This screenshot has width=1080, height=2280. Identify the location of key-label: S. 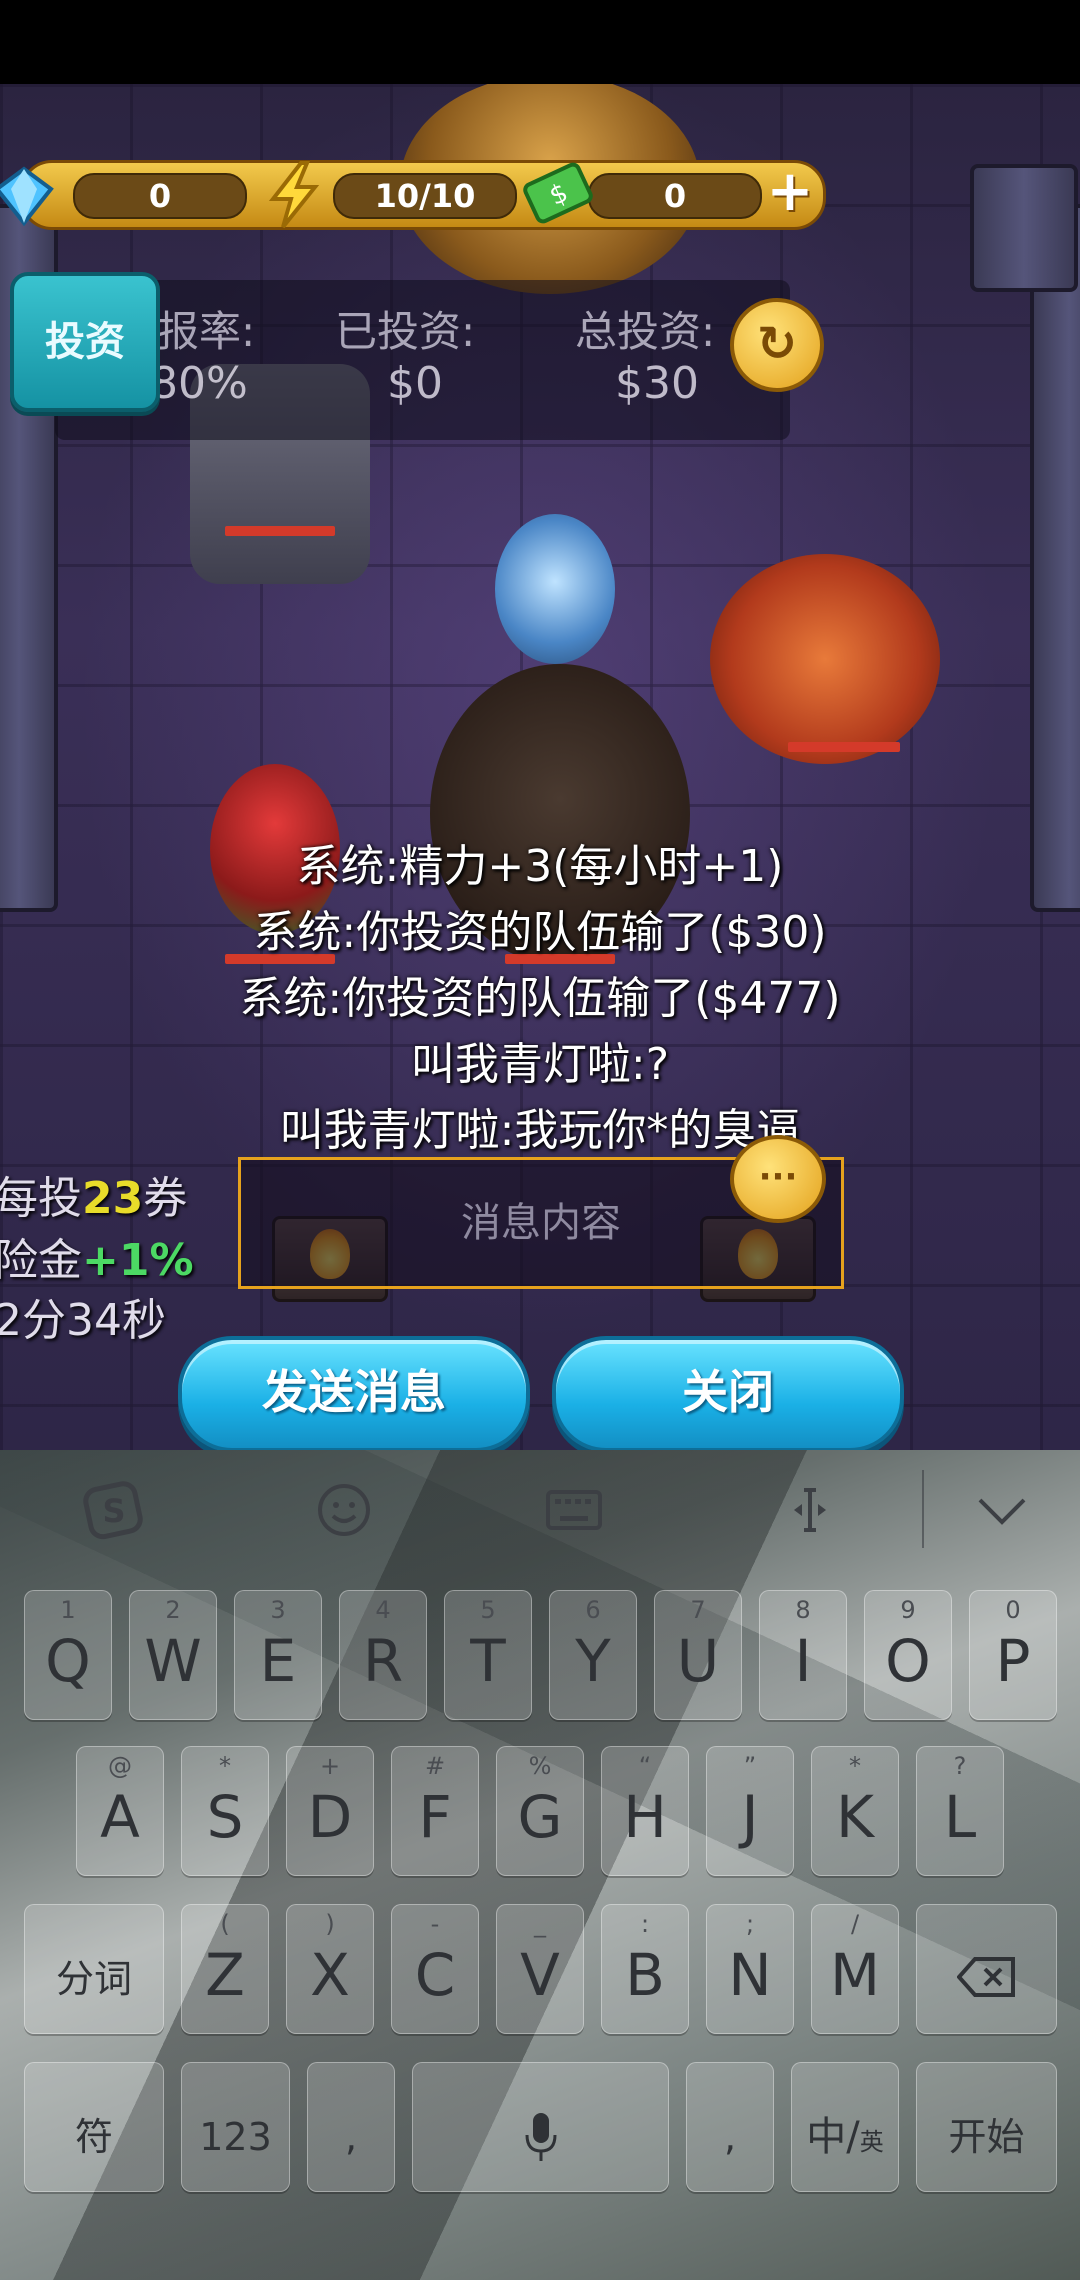
(225, 1817).